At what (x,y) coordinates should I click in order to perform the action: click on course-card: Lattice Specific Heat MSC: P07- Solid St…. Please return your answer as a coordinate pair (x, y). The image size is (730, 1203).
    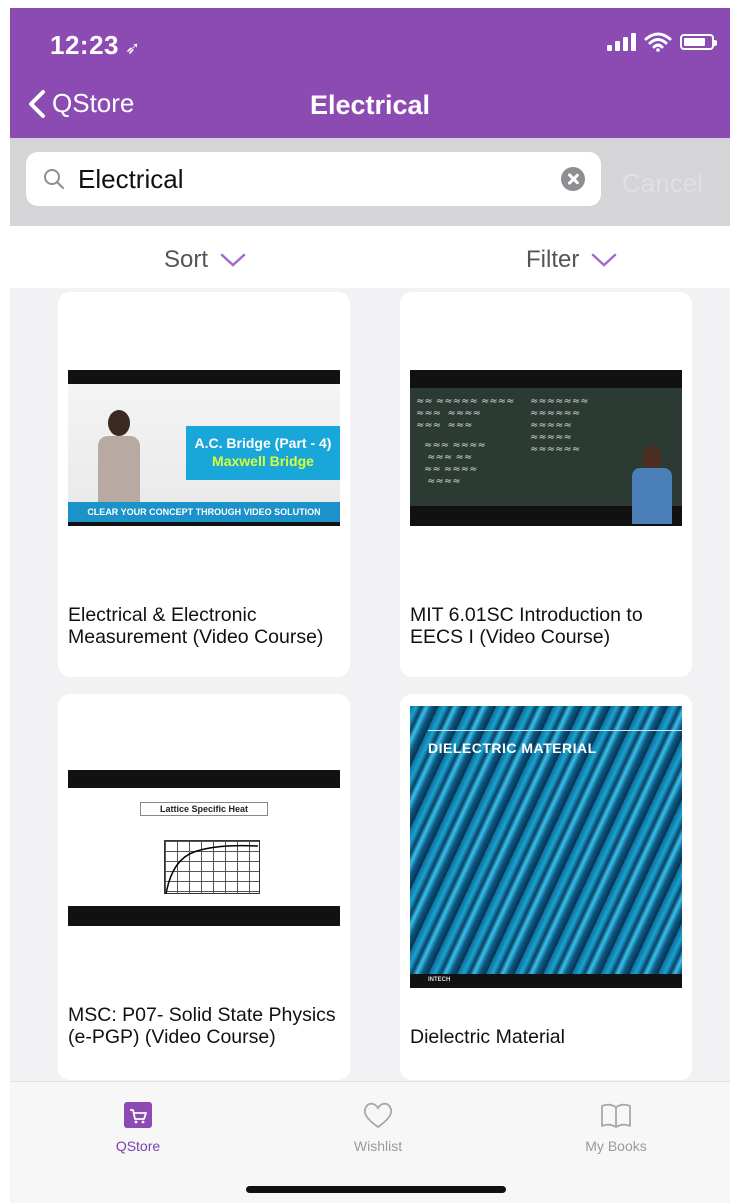
    Looking at the image, I should click on (204, 887).